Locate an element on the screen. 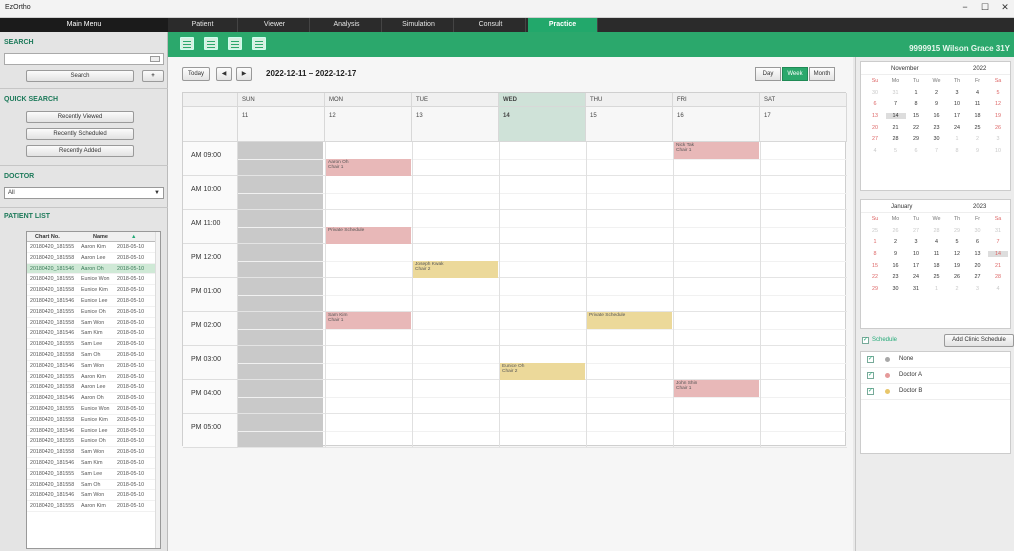 Image resolution: width=1014 pixels, height=551 pixels. search-input is located at coordinates (84, 59).